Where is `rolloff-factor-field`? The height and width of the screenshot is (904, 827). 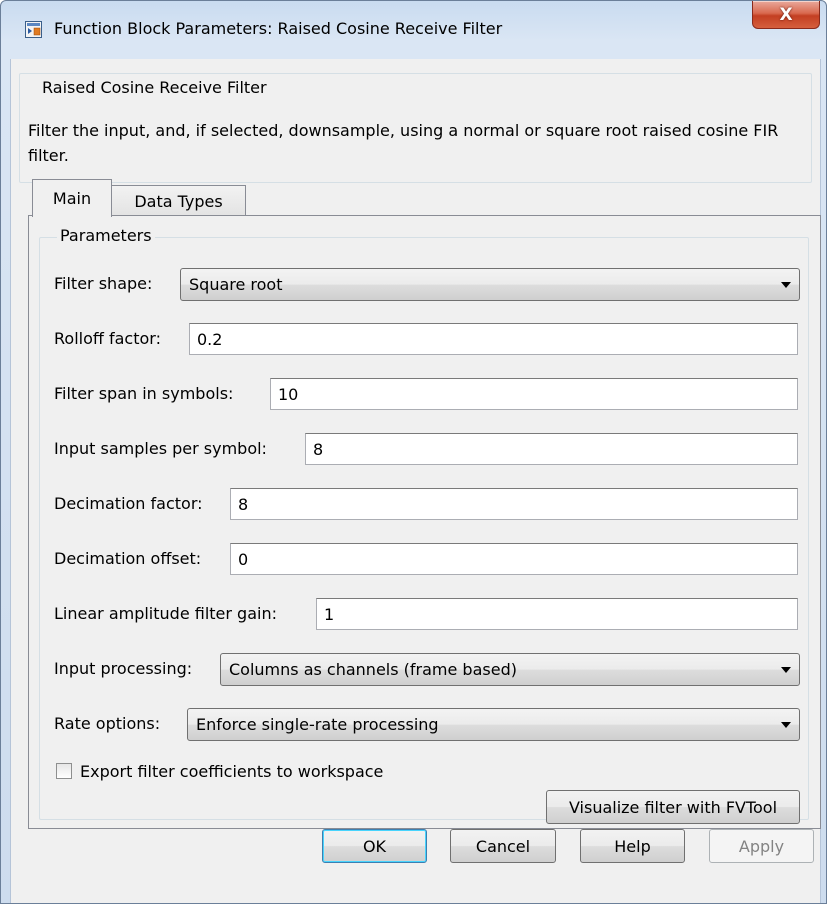 rolloff-factor-field is located at coordinates (493, 339).